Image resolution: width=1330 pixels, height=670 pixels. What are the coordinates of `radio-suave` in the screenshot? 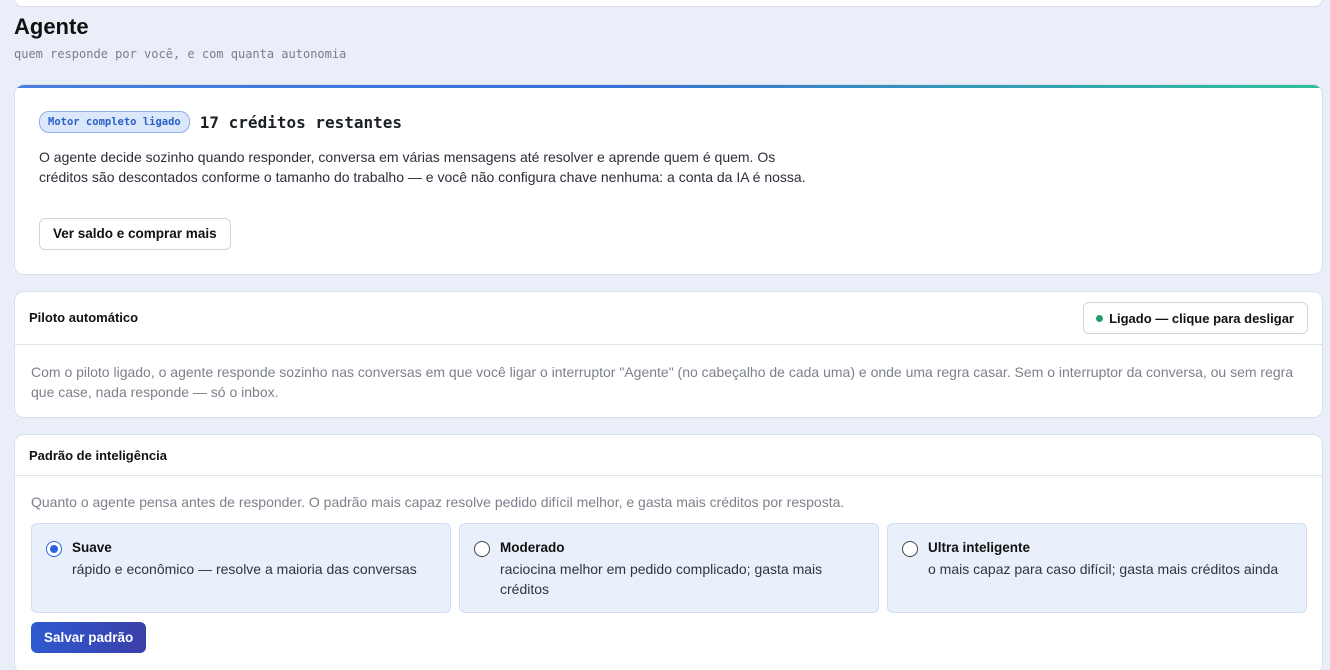 It's located at (54, 549).